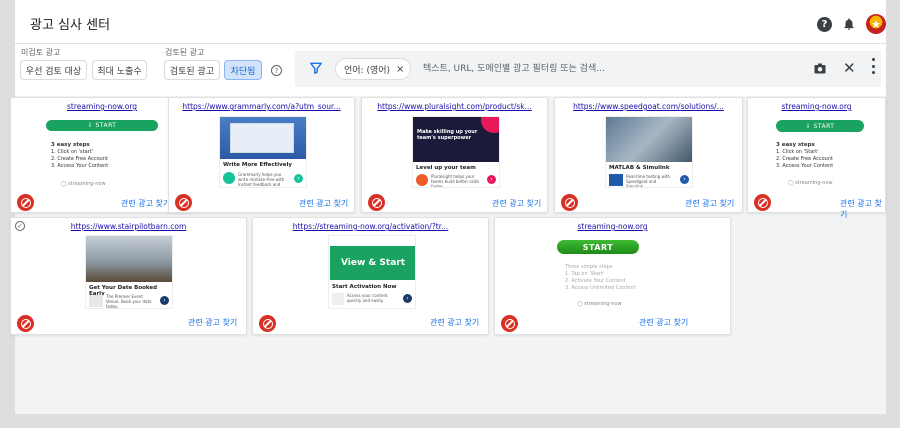 The image size is (900, 428). What do you see at coordinates (400, 69) in the screenshot?
I see `language-chip-close-icon: ×` at bounding box center [400, 69].